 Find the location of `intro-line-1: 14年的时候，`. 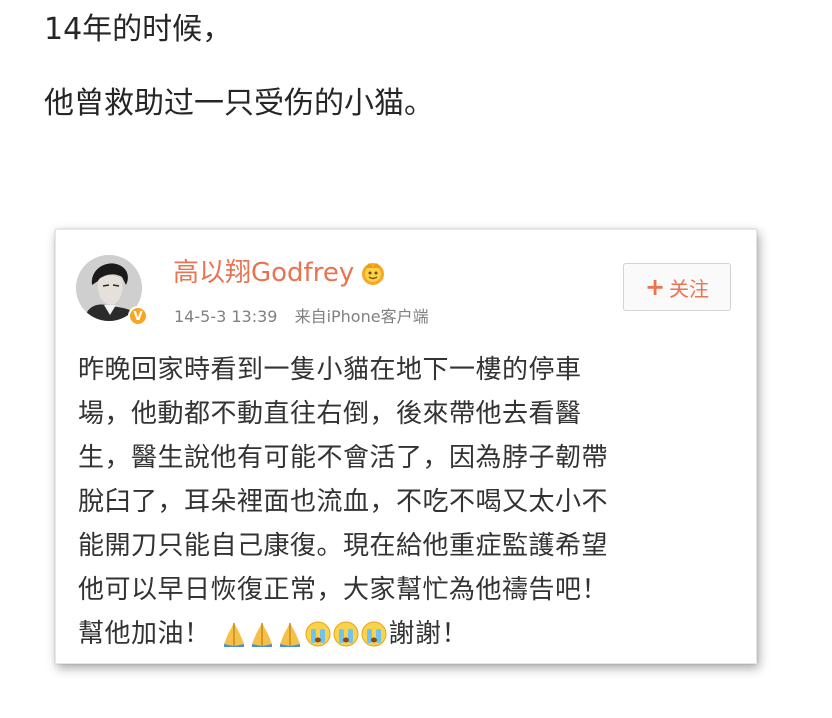

intro-line-1: 14年的时候， is located at coordinates (138, 29).